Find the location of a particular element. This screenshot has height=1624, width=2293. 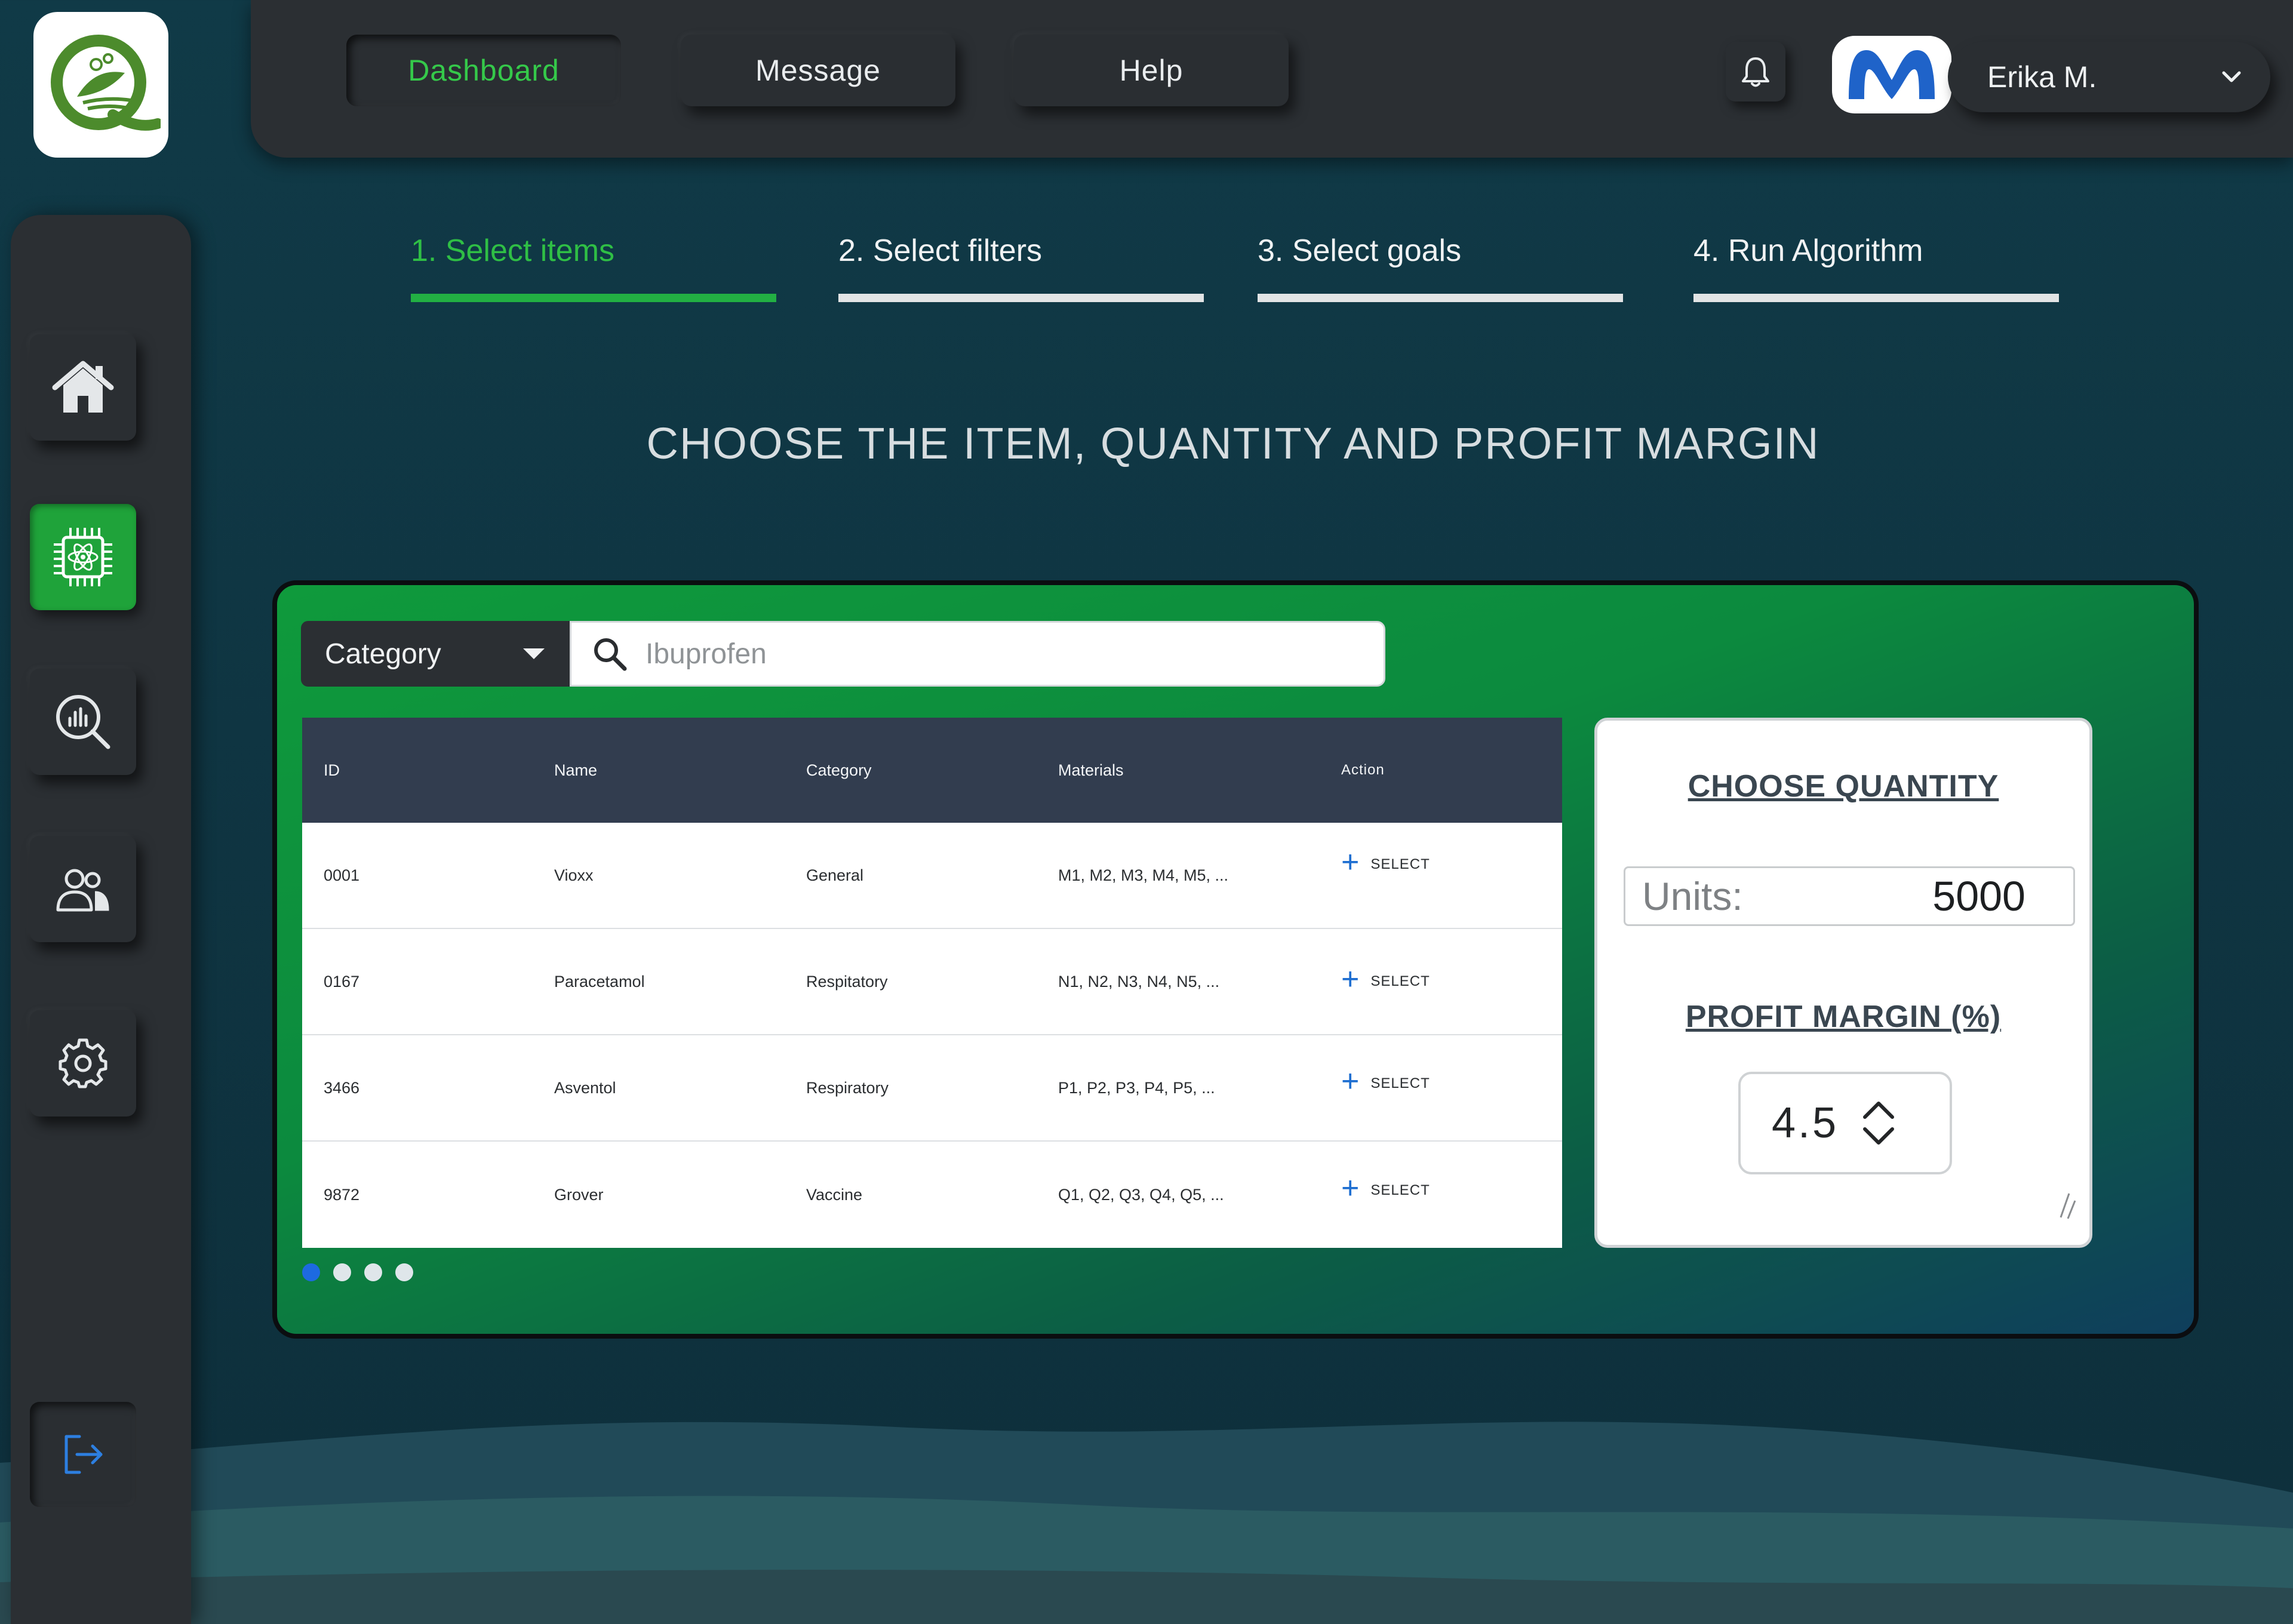

step-label: 2. Select filters is located at coordinates (941, 250).